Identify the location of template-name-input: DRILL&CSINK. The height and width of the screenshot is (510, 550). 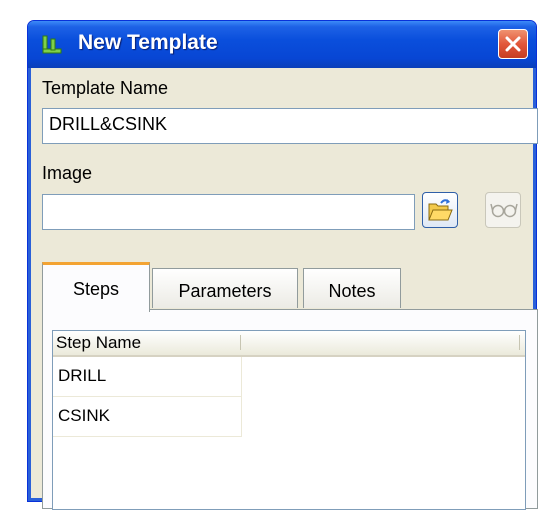
(290, 126).